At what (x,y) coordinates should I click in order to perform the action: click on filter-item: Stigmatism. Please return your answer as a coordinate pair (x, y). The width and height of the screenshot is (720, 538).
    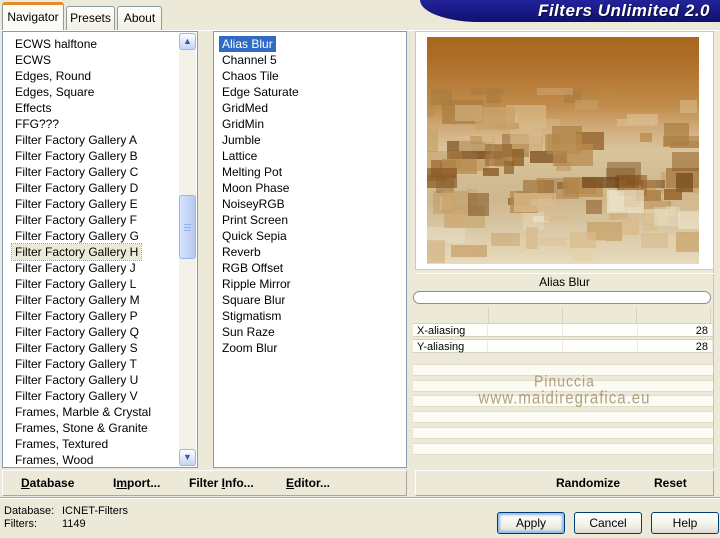
    Looking at the image, I should click on (312, 316).